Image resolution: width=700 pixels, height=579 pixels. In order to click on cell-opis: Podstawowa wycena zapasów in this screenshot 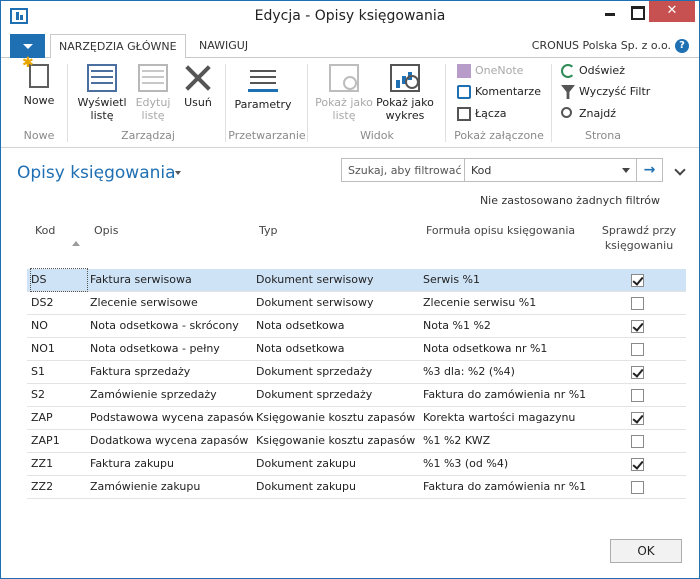, I will do `click(171, 418)`.